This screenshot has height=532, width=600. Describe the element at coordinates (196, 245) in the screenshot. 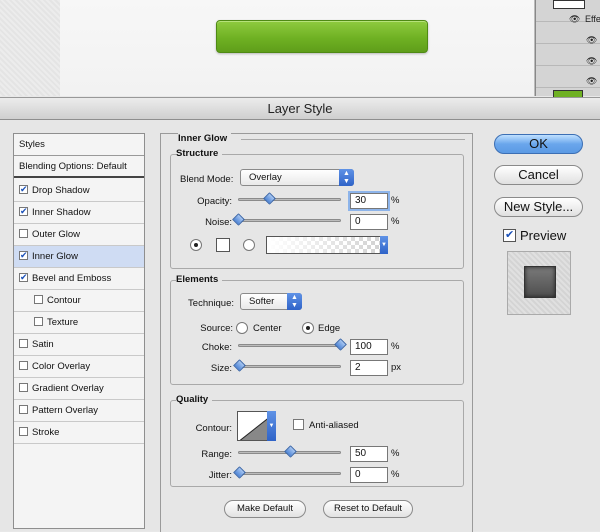

I see `color-radio` at that location.